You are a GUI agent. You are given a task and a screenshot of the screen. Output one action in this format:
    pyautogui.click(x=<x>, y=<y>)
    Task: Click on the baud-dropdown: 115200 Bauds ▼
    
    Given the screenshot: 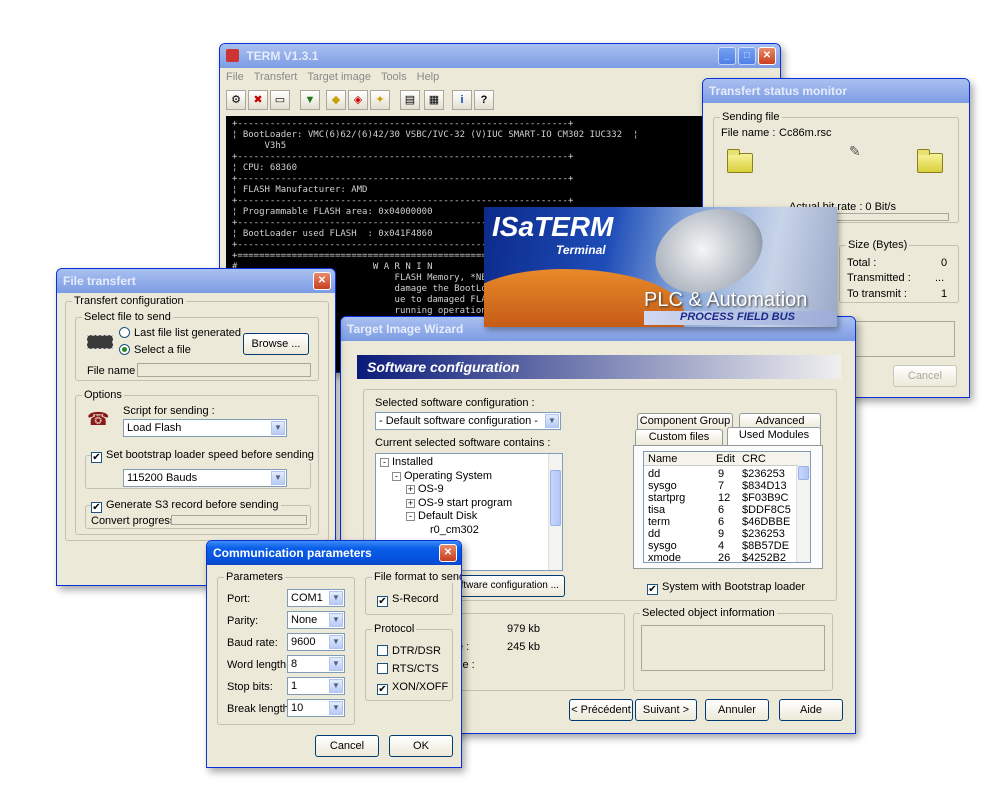 What is the action you would take?
    pyautogui.click(x=205, y=478)
    